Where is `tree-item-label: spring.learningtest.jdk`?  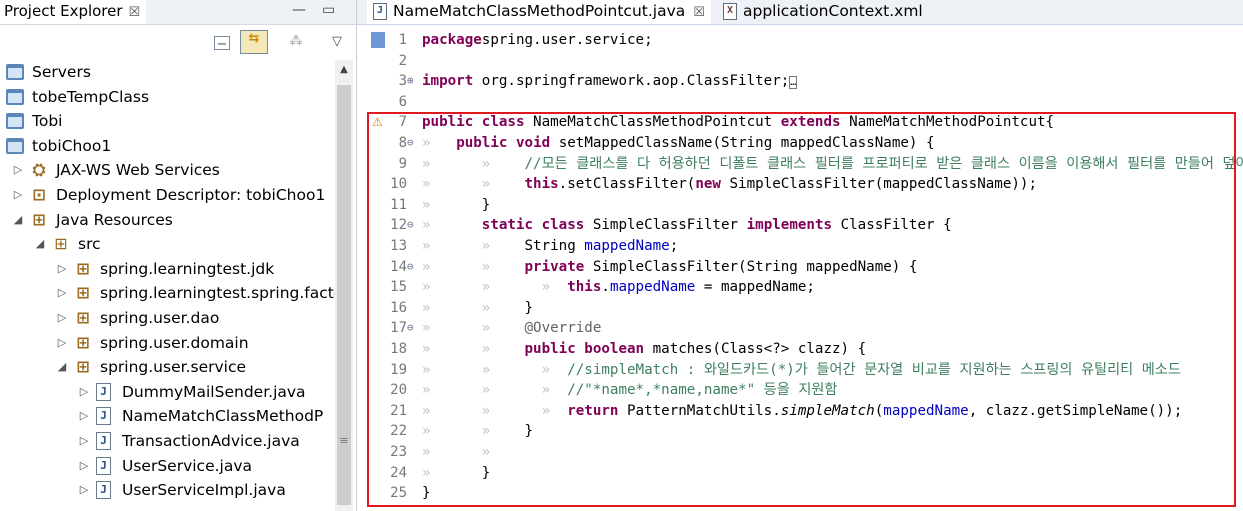
tree-item-label: spring.learningtest.jdk is located at coordinates (187, 268).